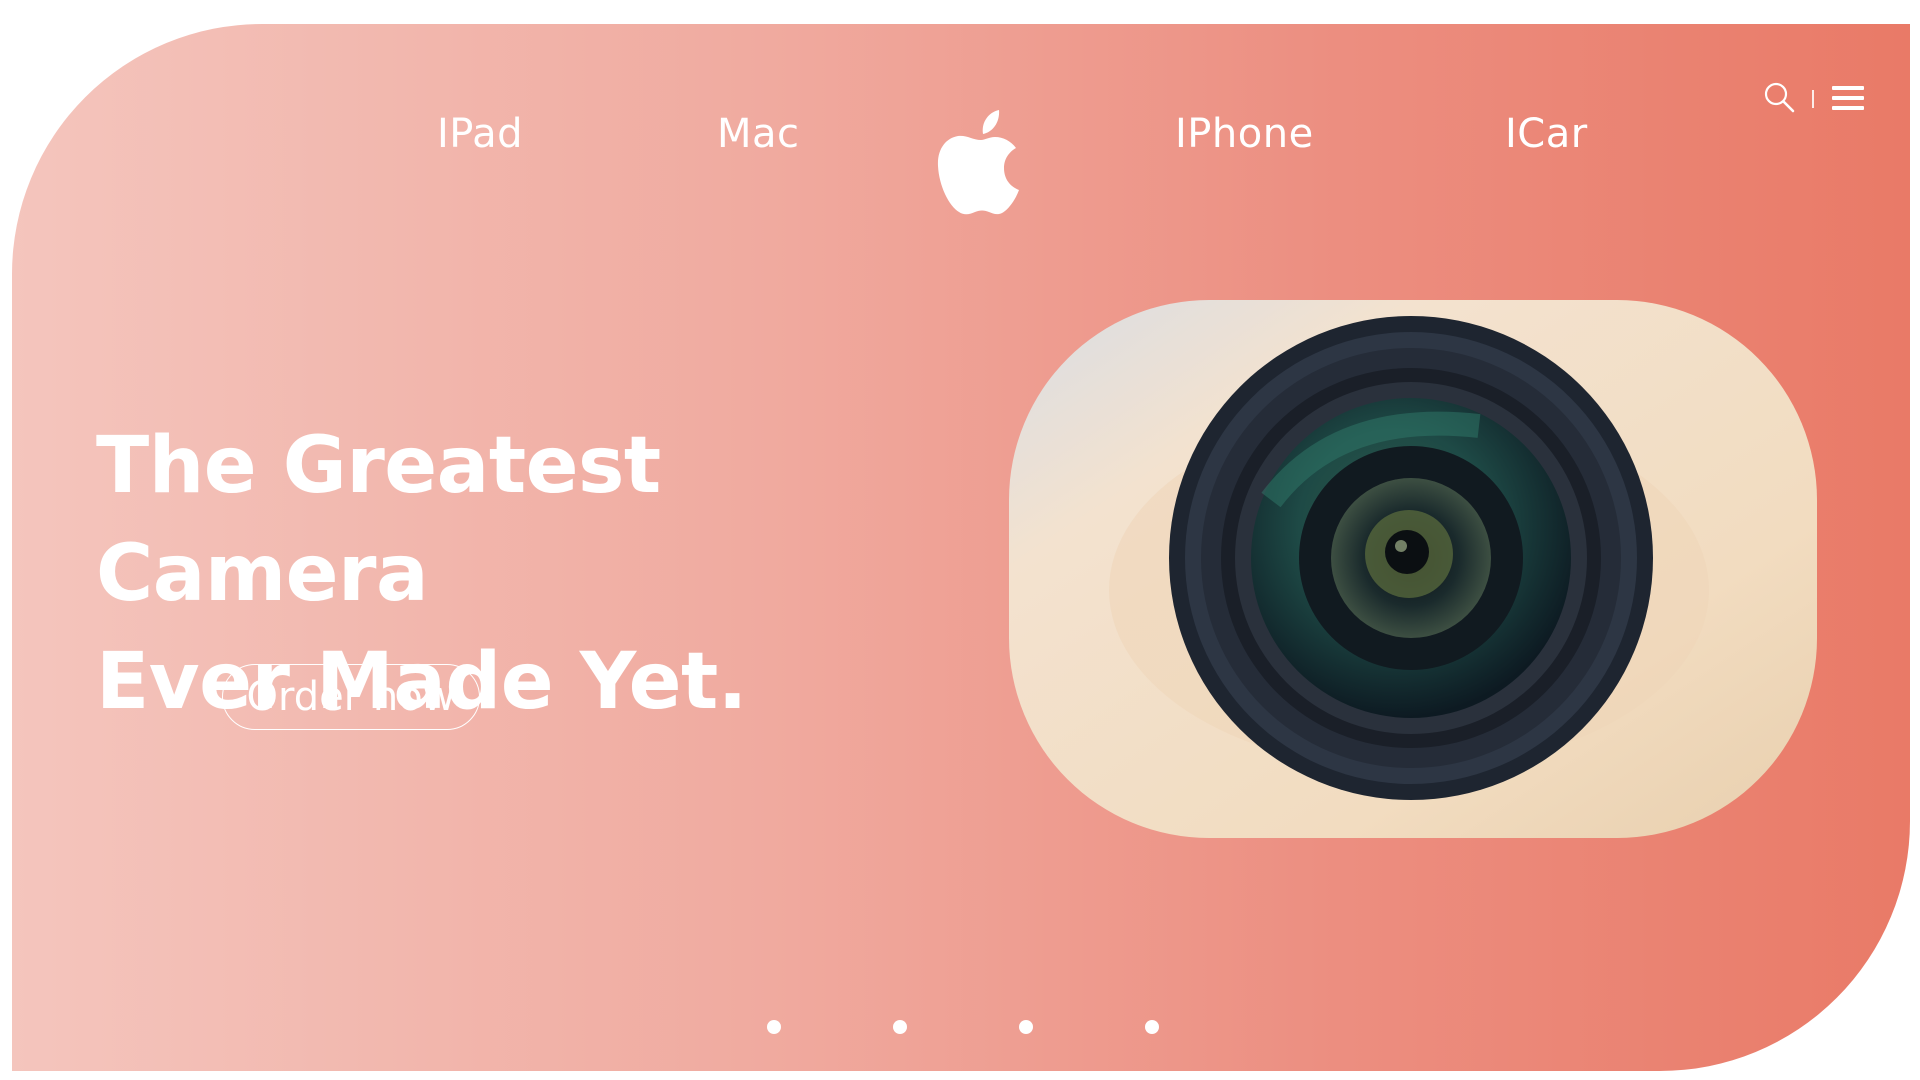  Describe the element at coordinates (378, 520) in the screenshot. I see `headline-line-1: The Greatest Camera` at that location.